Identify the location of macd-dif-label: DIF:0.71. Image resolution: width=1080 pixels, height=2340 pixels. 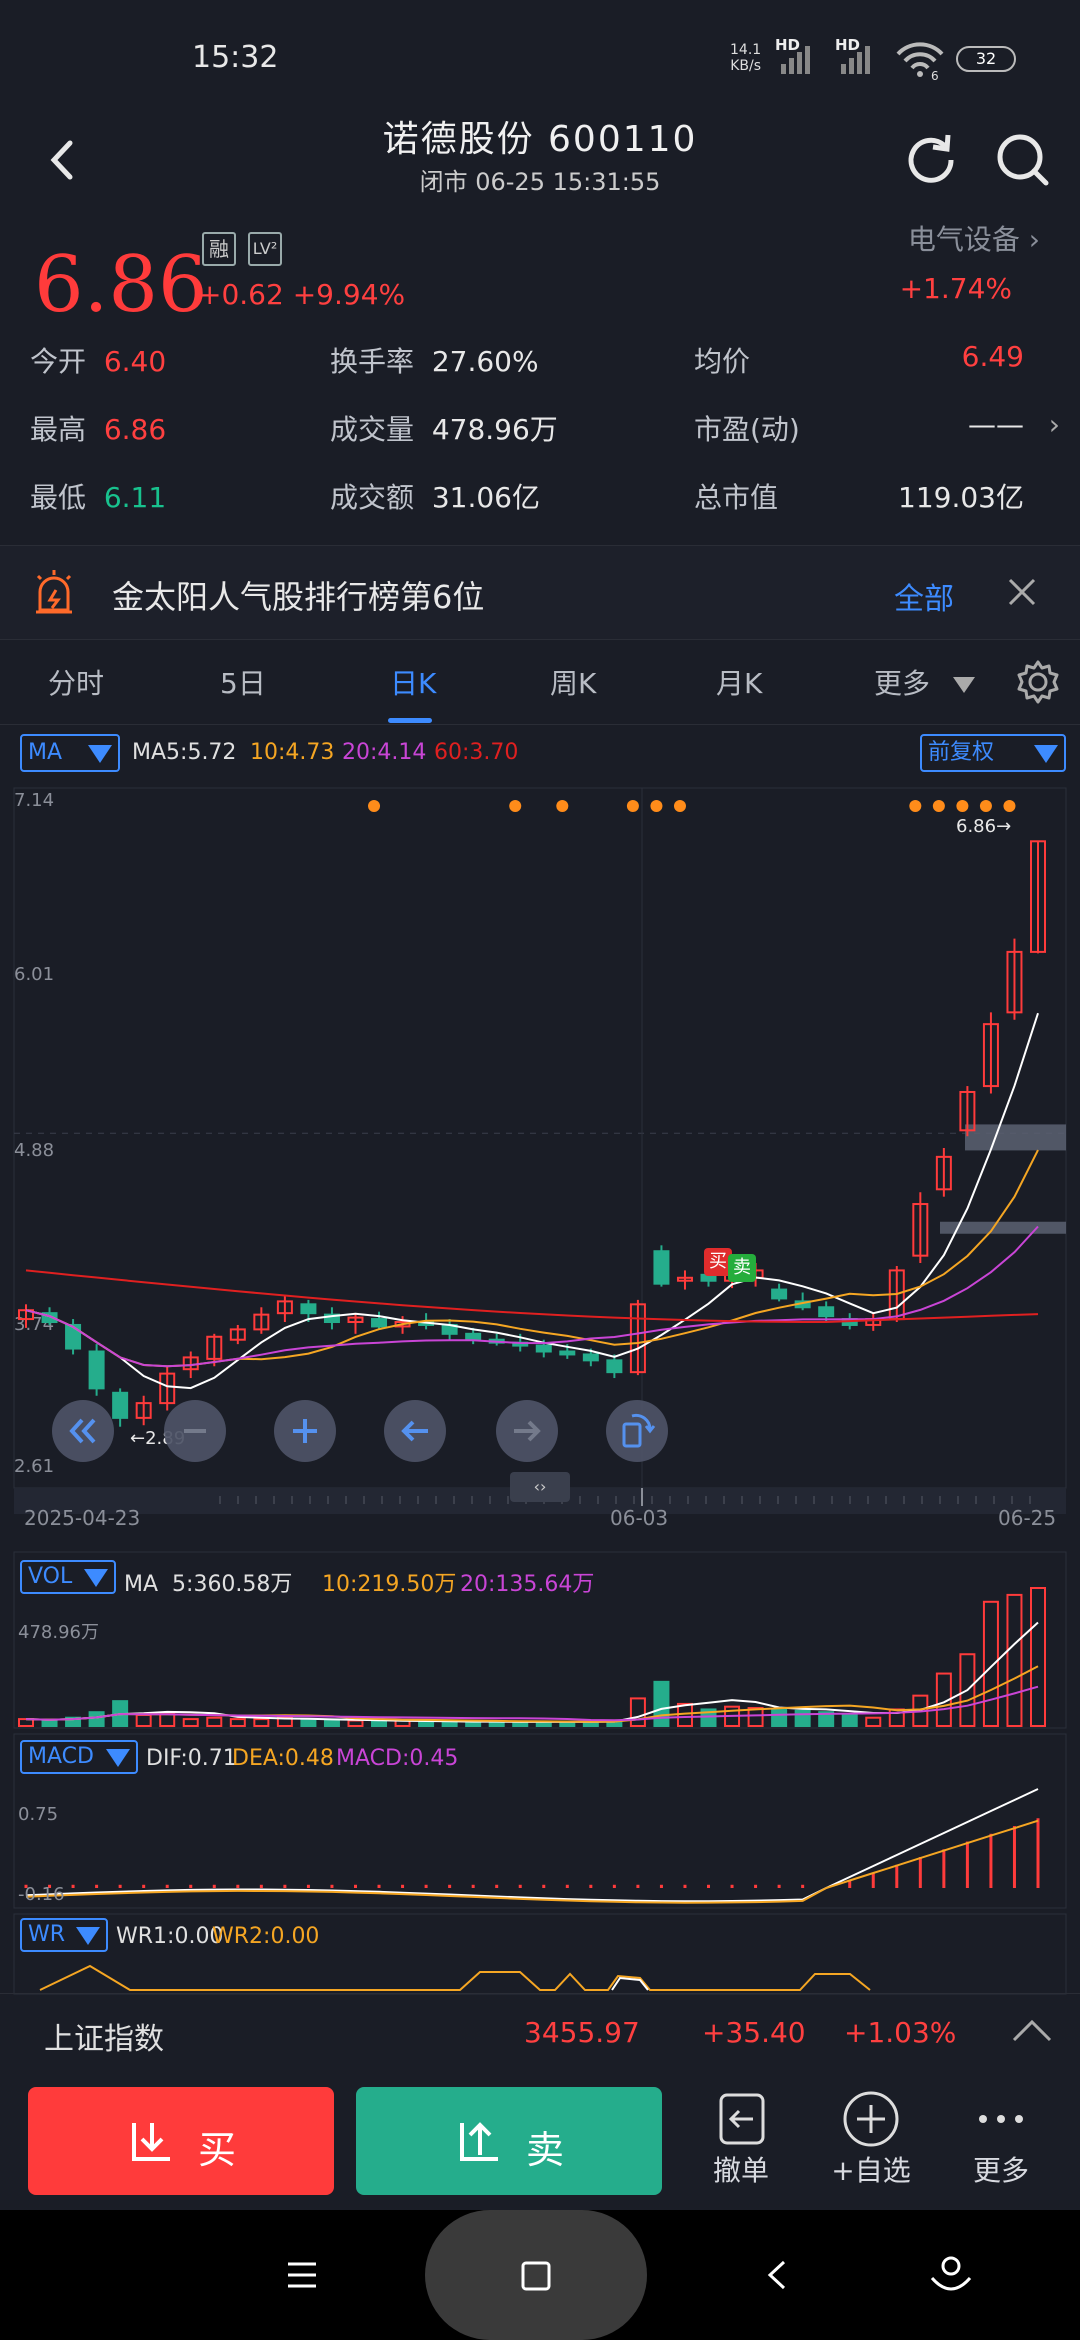
(191, 1758).